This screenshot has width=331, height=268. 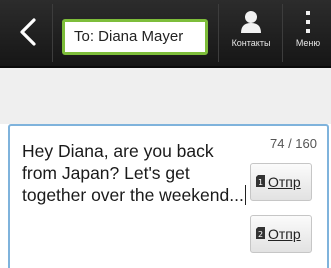 What do you see at coordinates (308, 23) in the screenshot?
I see `vertical-dots-icon` at bounding box center [308, 23].